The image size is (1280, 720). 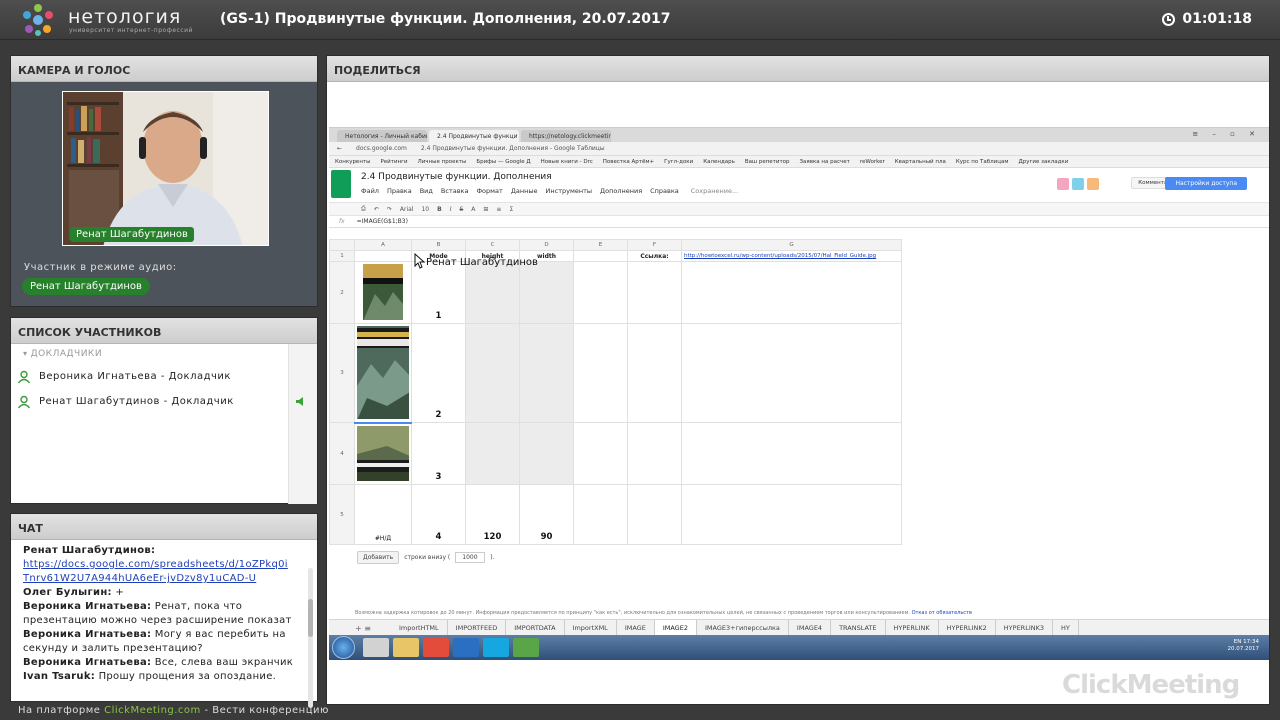 I want to click on strike-icon: S, so click(x=461, y=209).